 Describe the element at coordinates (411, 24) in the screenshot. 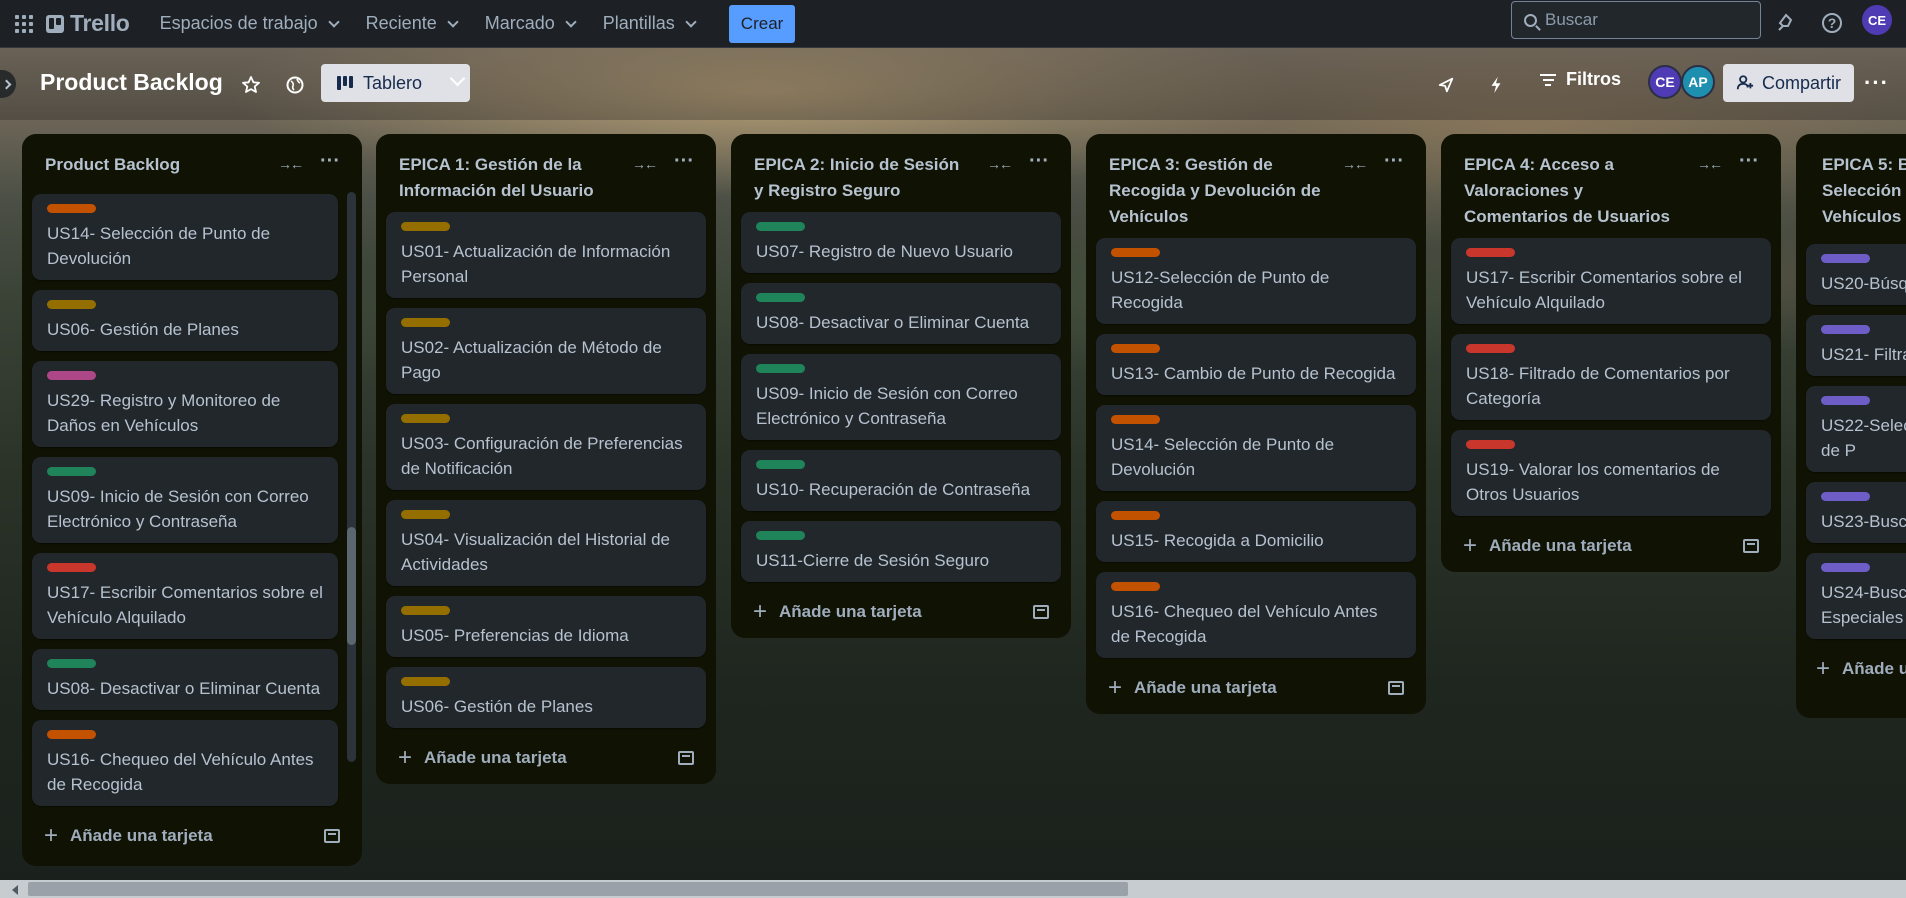

I see `nav-menu-recent: Reciente` at that location.